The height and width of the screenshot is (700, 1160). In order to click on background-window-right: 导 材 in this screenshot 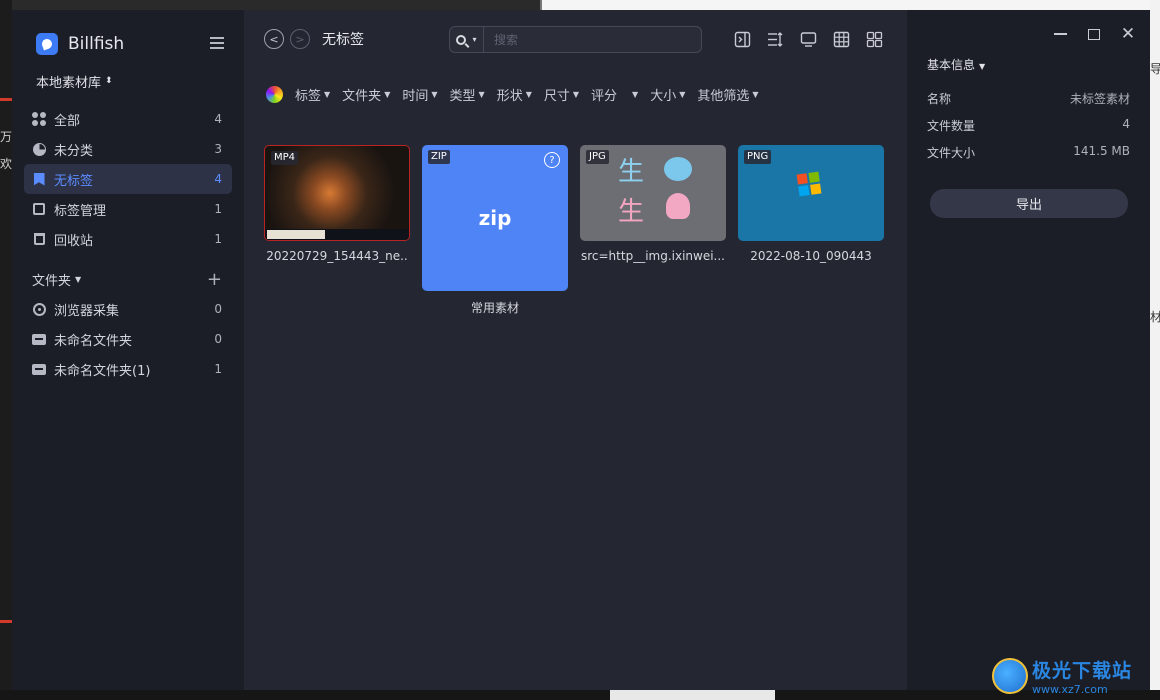, I will do `click(1155, 350)`.